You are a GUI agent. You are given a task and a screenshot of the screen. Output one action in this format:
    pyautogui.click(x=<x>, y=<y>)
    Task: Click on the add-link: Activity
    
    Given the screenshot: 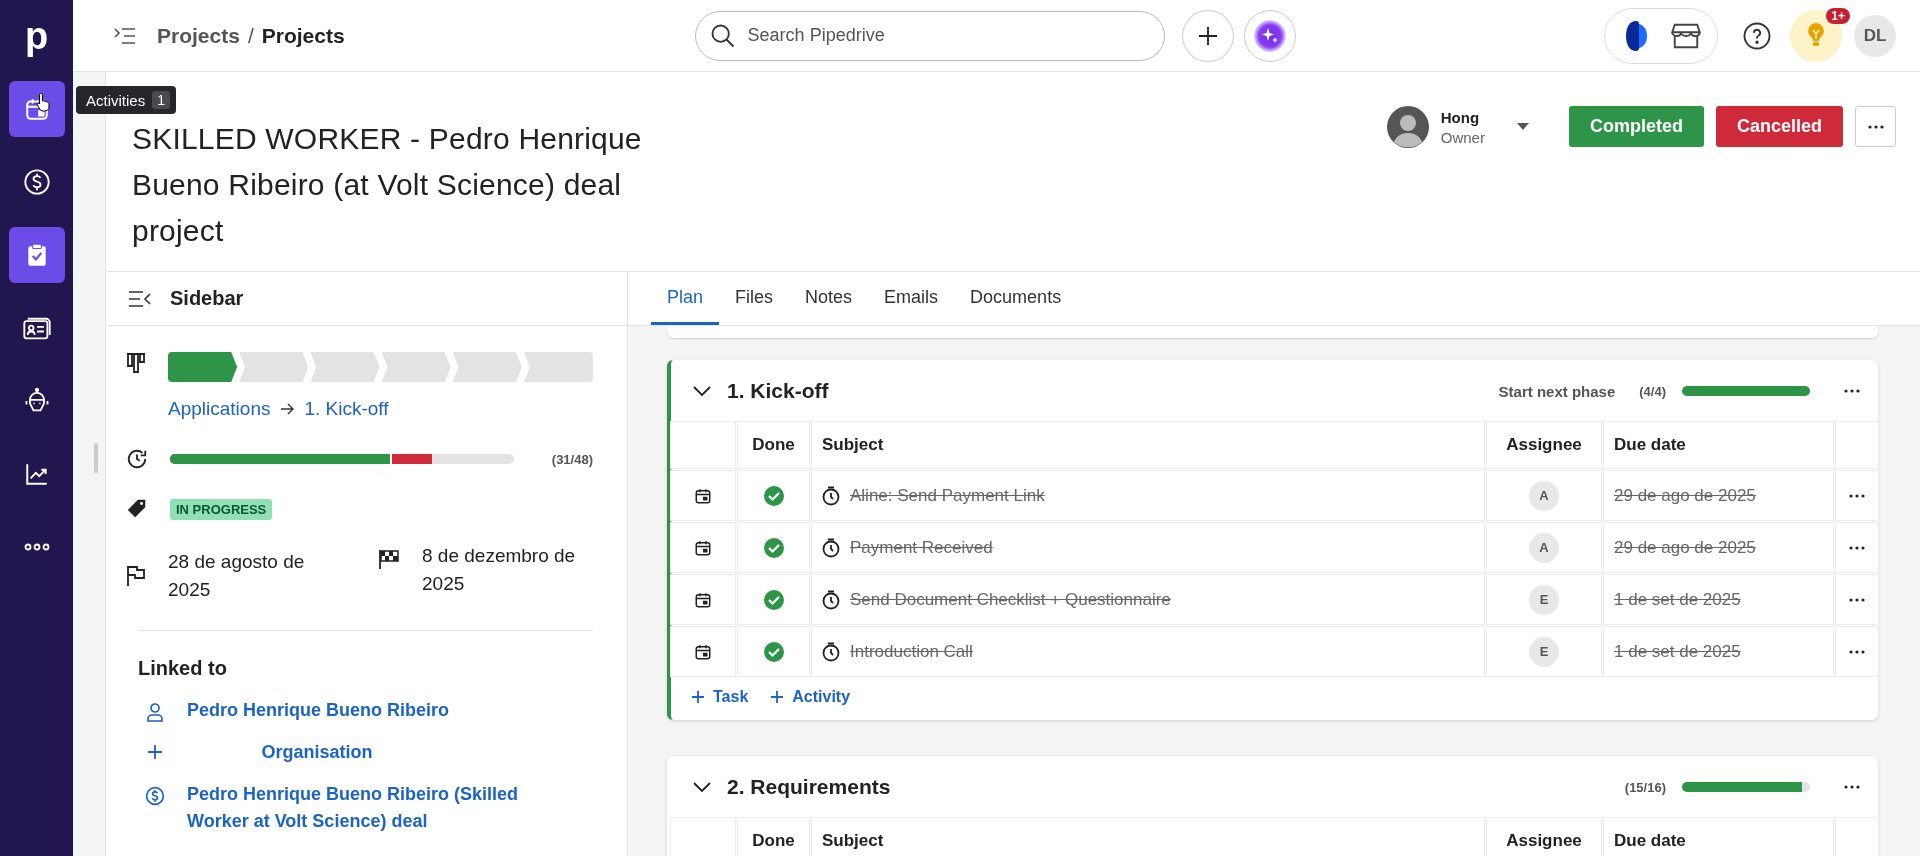 What is the action you would take?
    pyautogui.click(x=810, y=697)
    